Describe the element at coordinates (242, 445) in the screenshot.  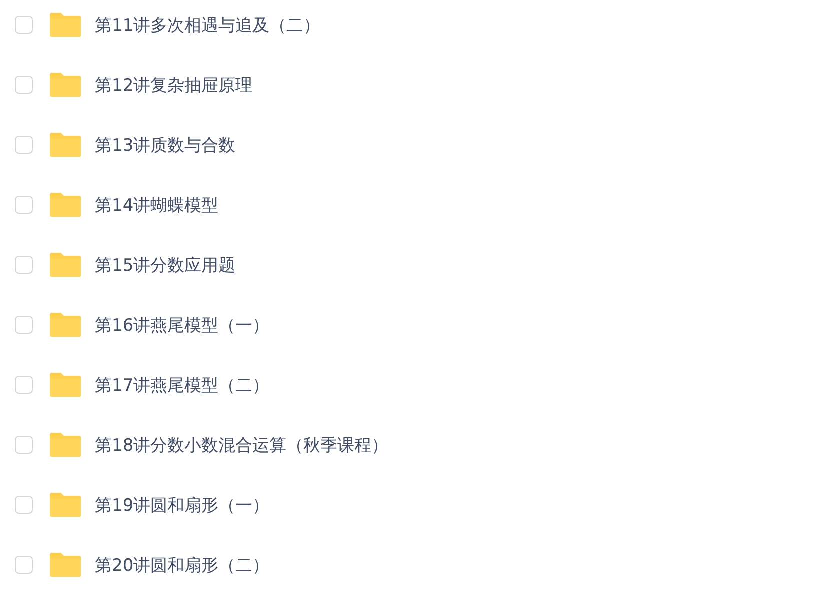
I see `folder-name: 第18讲分数小数混合运算（秋季课程）` at that location.